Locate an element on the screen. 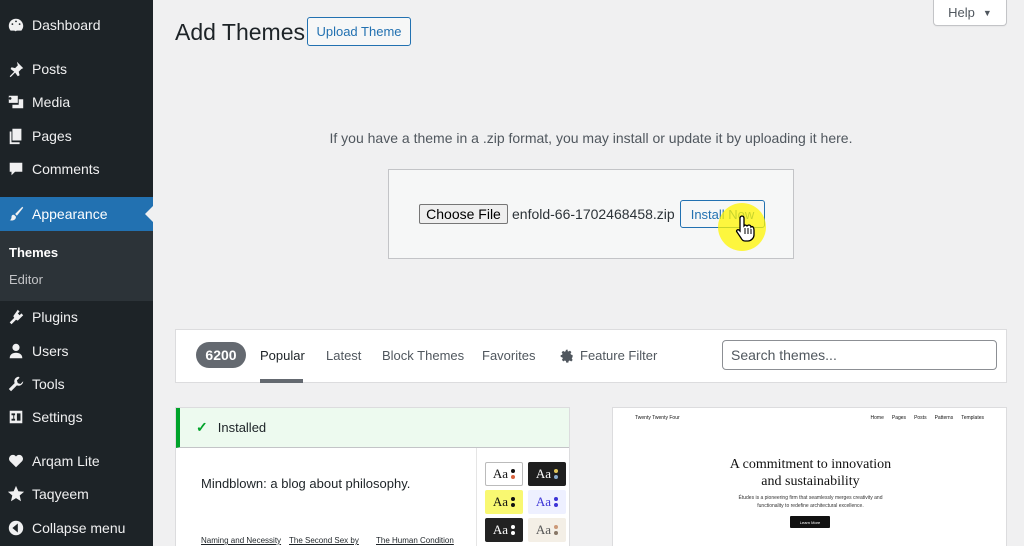 This screenshot has width=1024, height=546. brush-icon is located at coordinates (16, 214).